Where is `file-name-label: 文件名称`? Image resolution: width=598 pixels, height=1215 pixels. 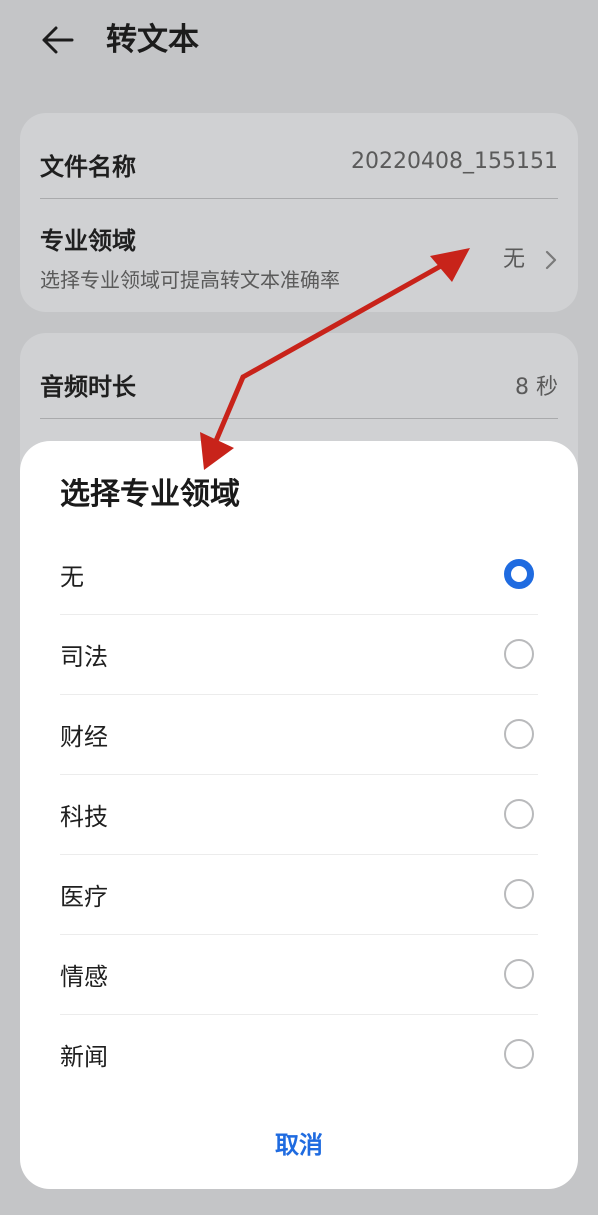 file-name-label: 文件名称 is located at coordinates (88, 167).